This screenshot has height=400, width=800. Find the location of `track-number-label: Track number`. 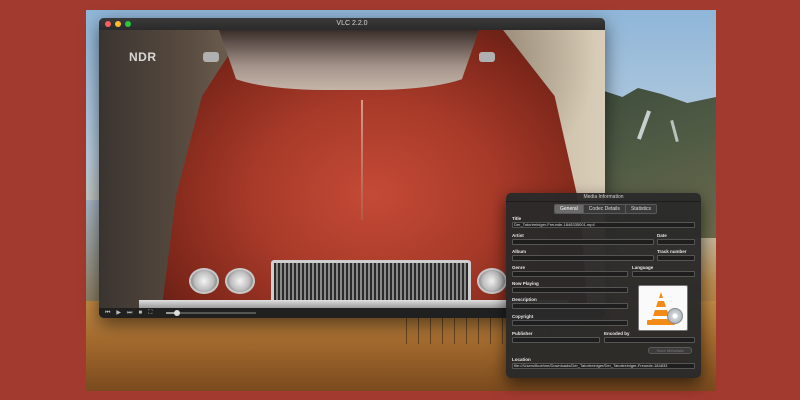

track-number-label: Track number is located at coordinates (672, 251).